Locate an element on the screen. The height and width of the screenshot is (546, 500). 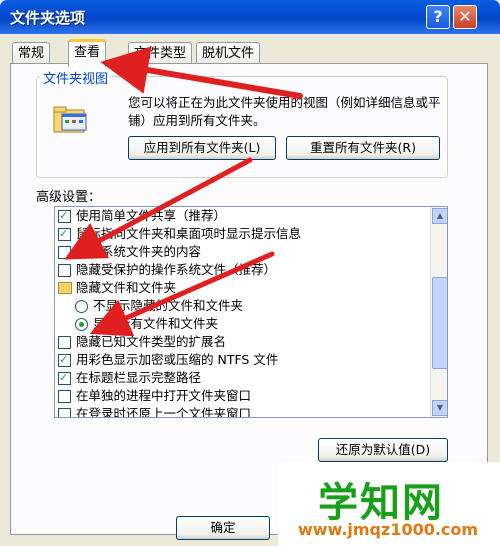
folder-window-icon is located at coordinates (70, 119).